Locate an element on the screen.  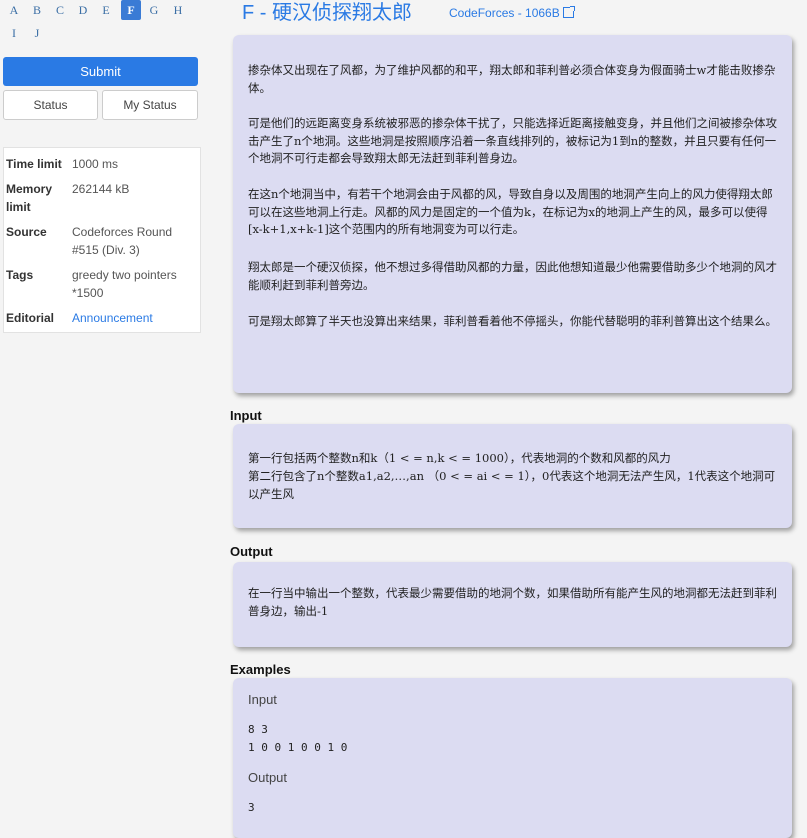
example-input-label: Input is located at coordinates (262, 699).